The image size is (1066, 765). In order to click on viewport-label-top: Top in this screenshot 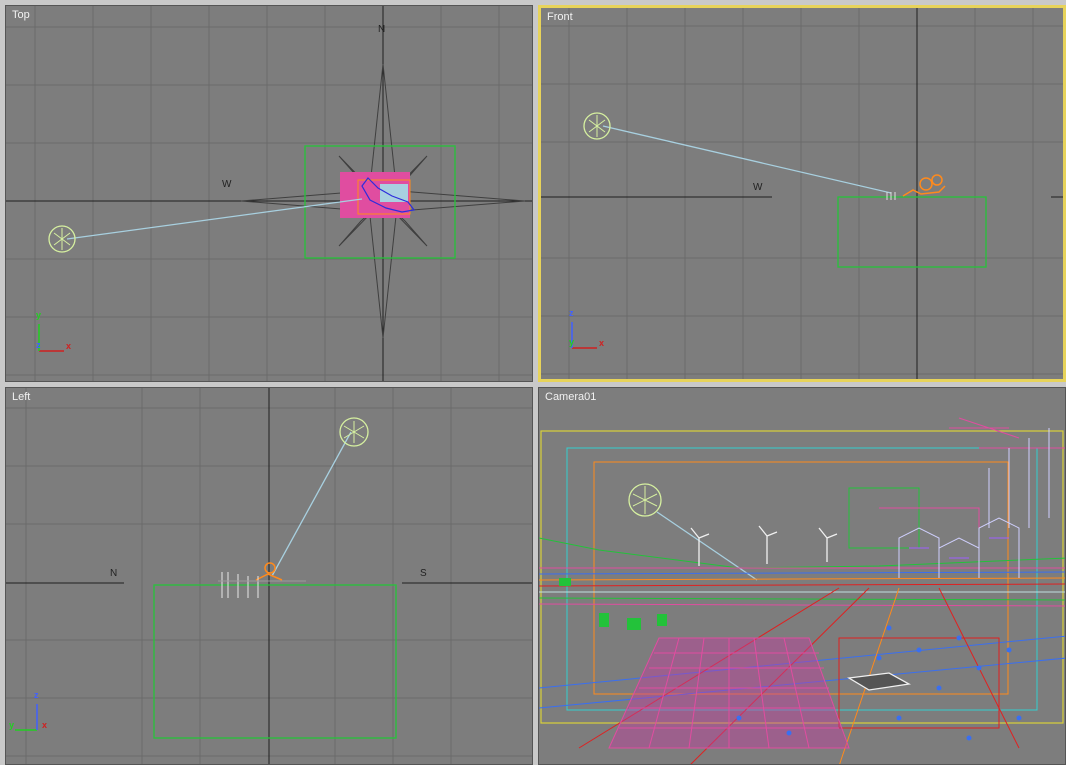, I will do `click(21, 15)`.